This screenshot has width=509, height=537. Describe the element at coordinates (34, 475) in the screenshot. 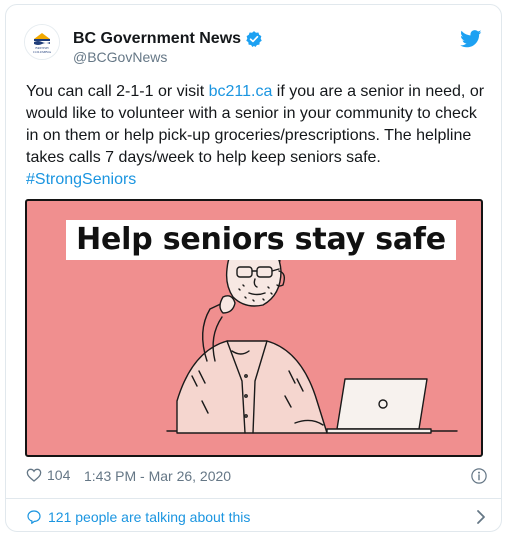

I see `heart-icon` at that location.